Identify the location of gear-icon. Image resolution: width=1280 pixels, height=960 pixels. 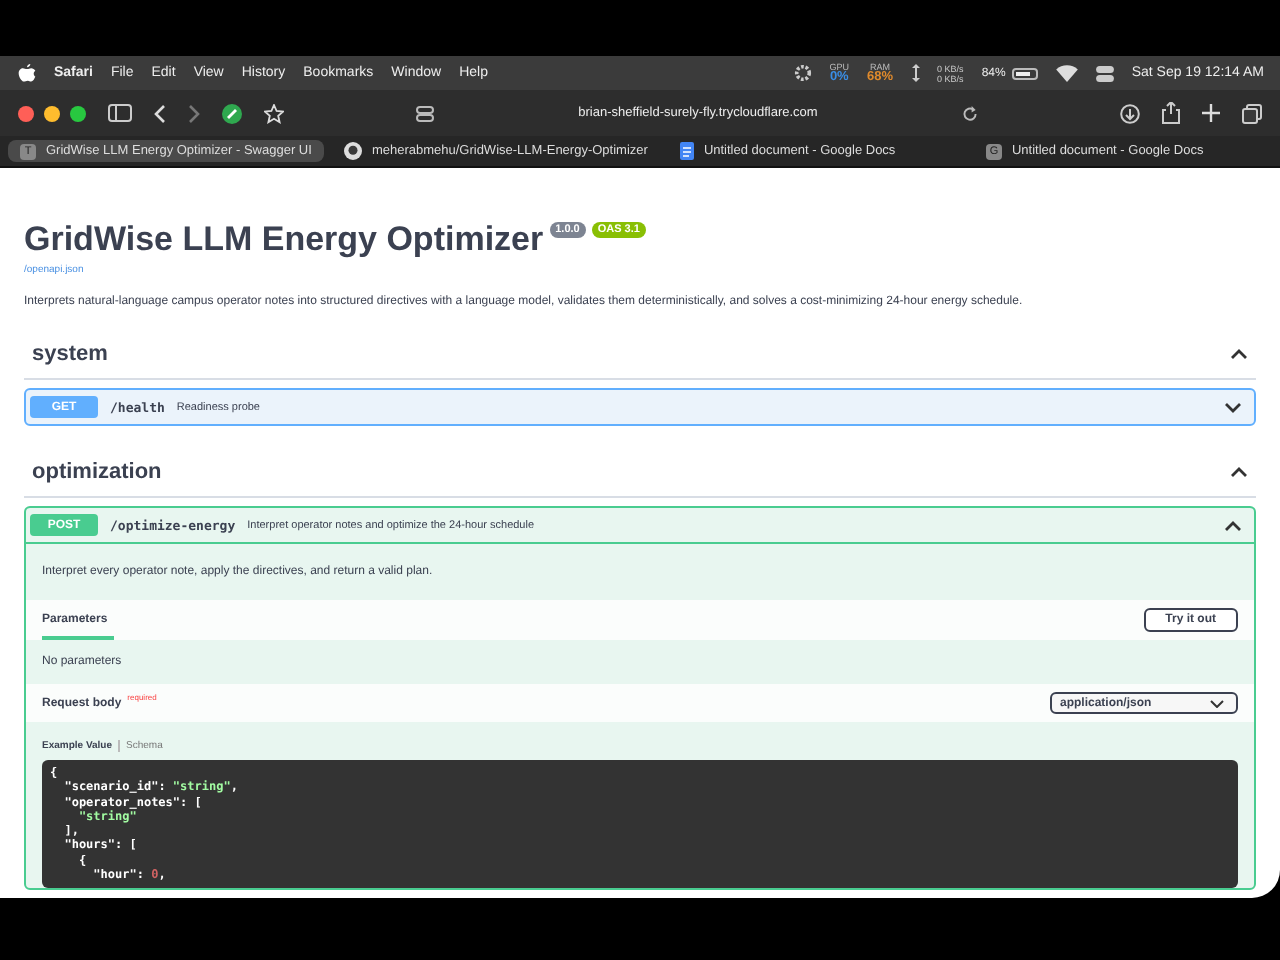
(802, 73).